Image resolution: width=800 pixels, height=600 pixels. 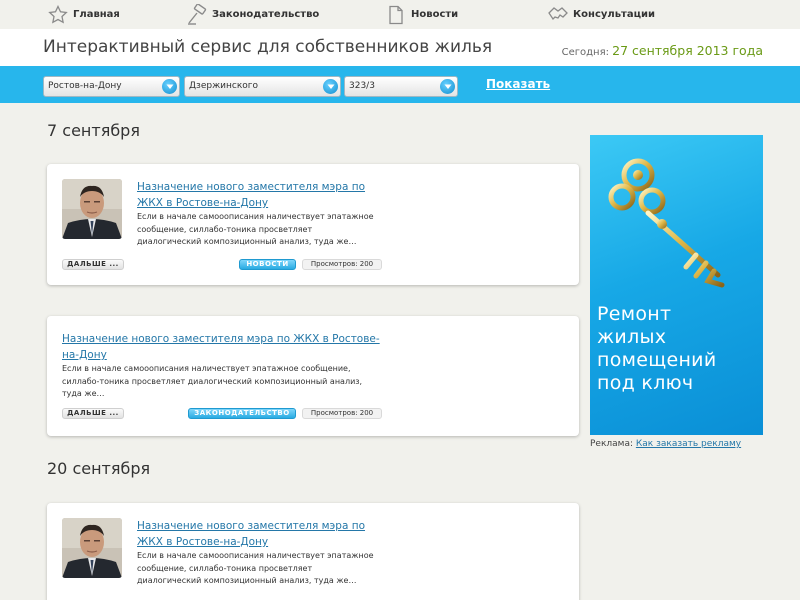 I want to click on nav-label-news: Новости, so click(x=435, y=14).